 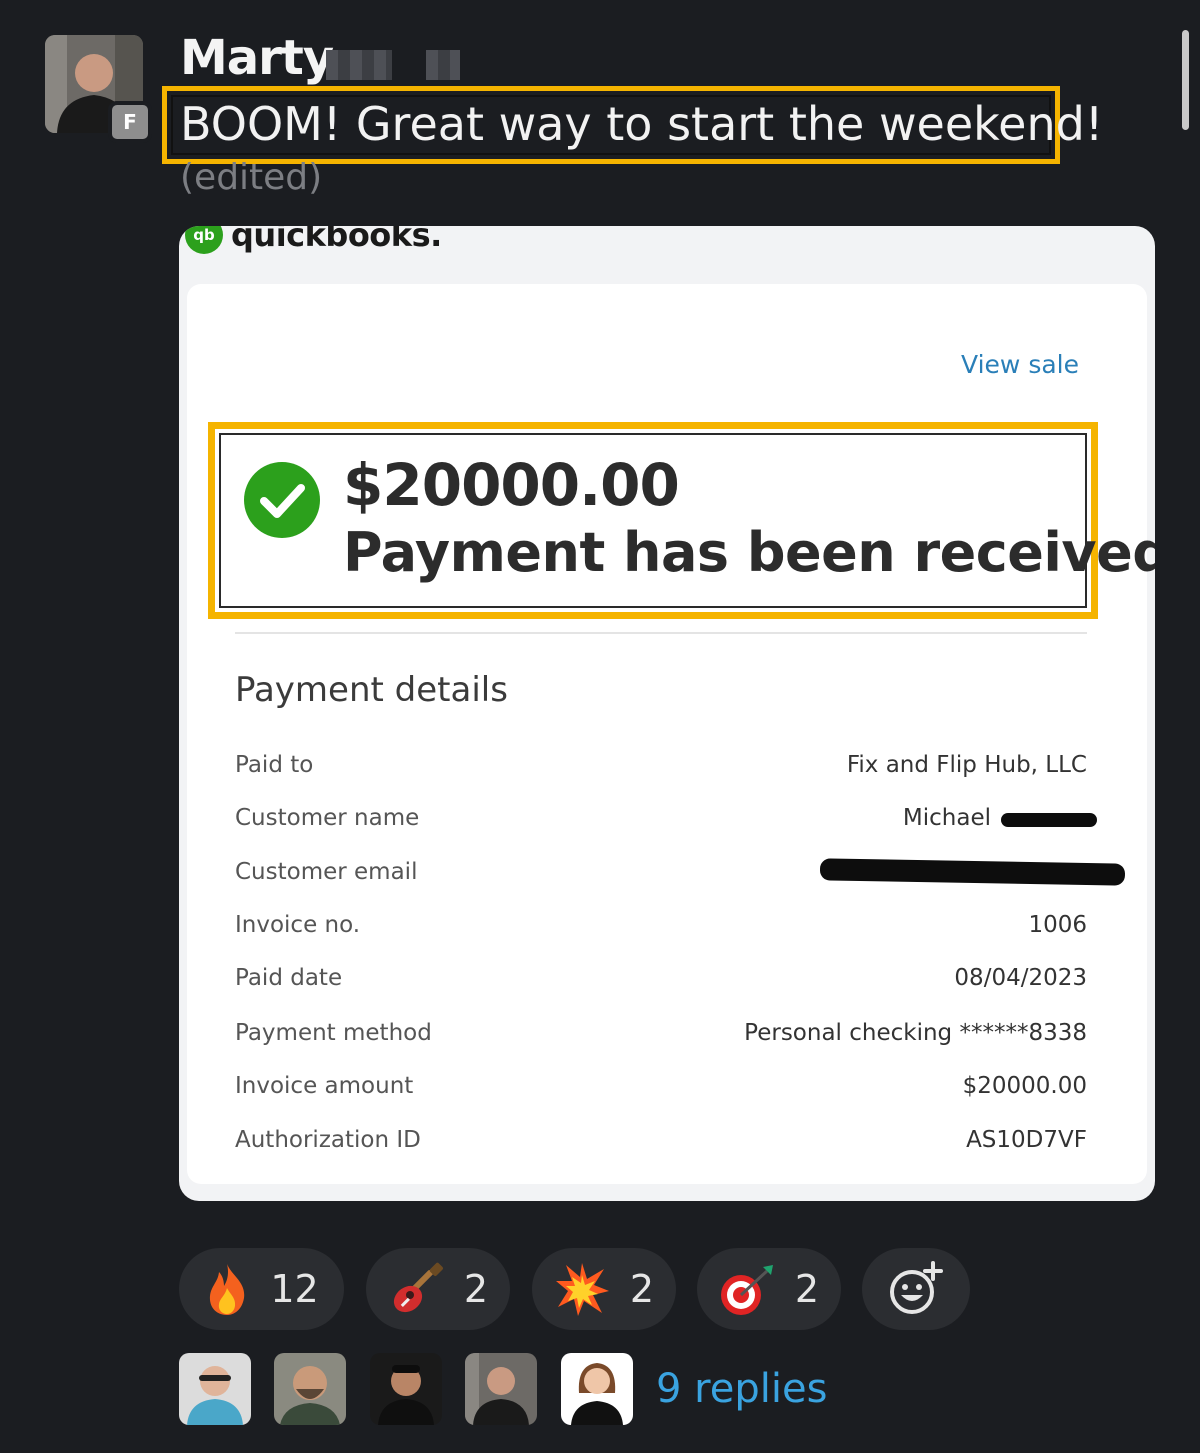 What do you see at coordinates (1024, 1086) in the screenshot?
I see `detail-value: $20000.00` at bounding box center [1024, 1086].